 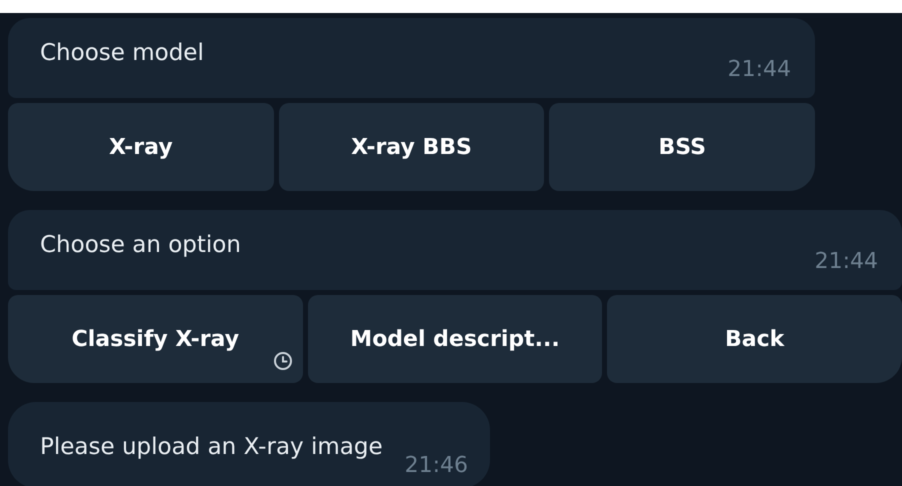 I want to click on keyboard-button: X-ray, so click(x=141, y=147).